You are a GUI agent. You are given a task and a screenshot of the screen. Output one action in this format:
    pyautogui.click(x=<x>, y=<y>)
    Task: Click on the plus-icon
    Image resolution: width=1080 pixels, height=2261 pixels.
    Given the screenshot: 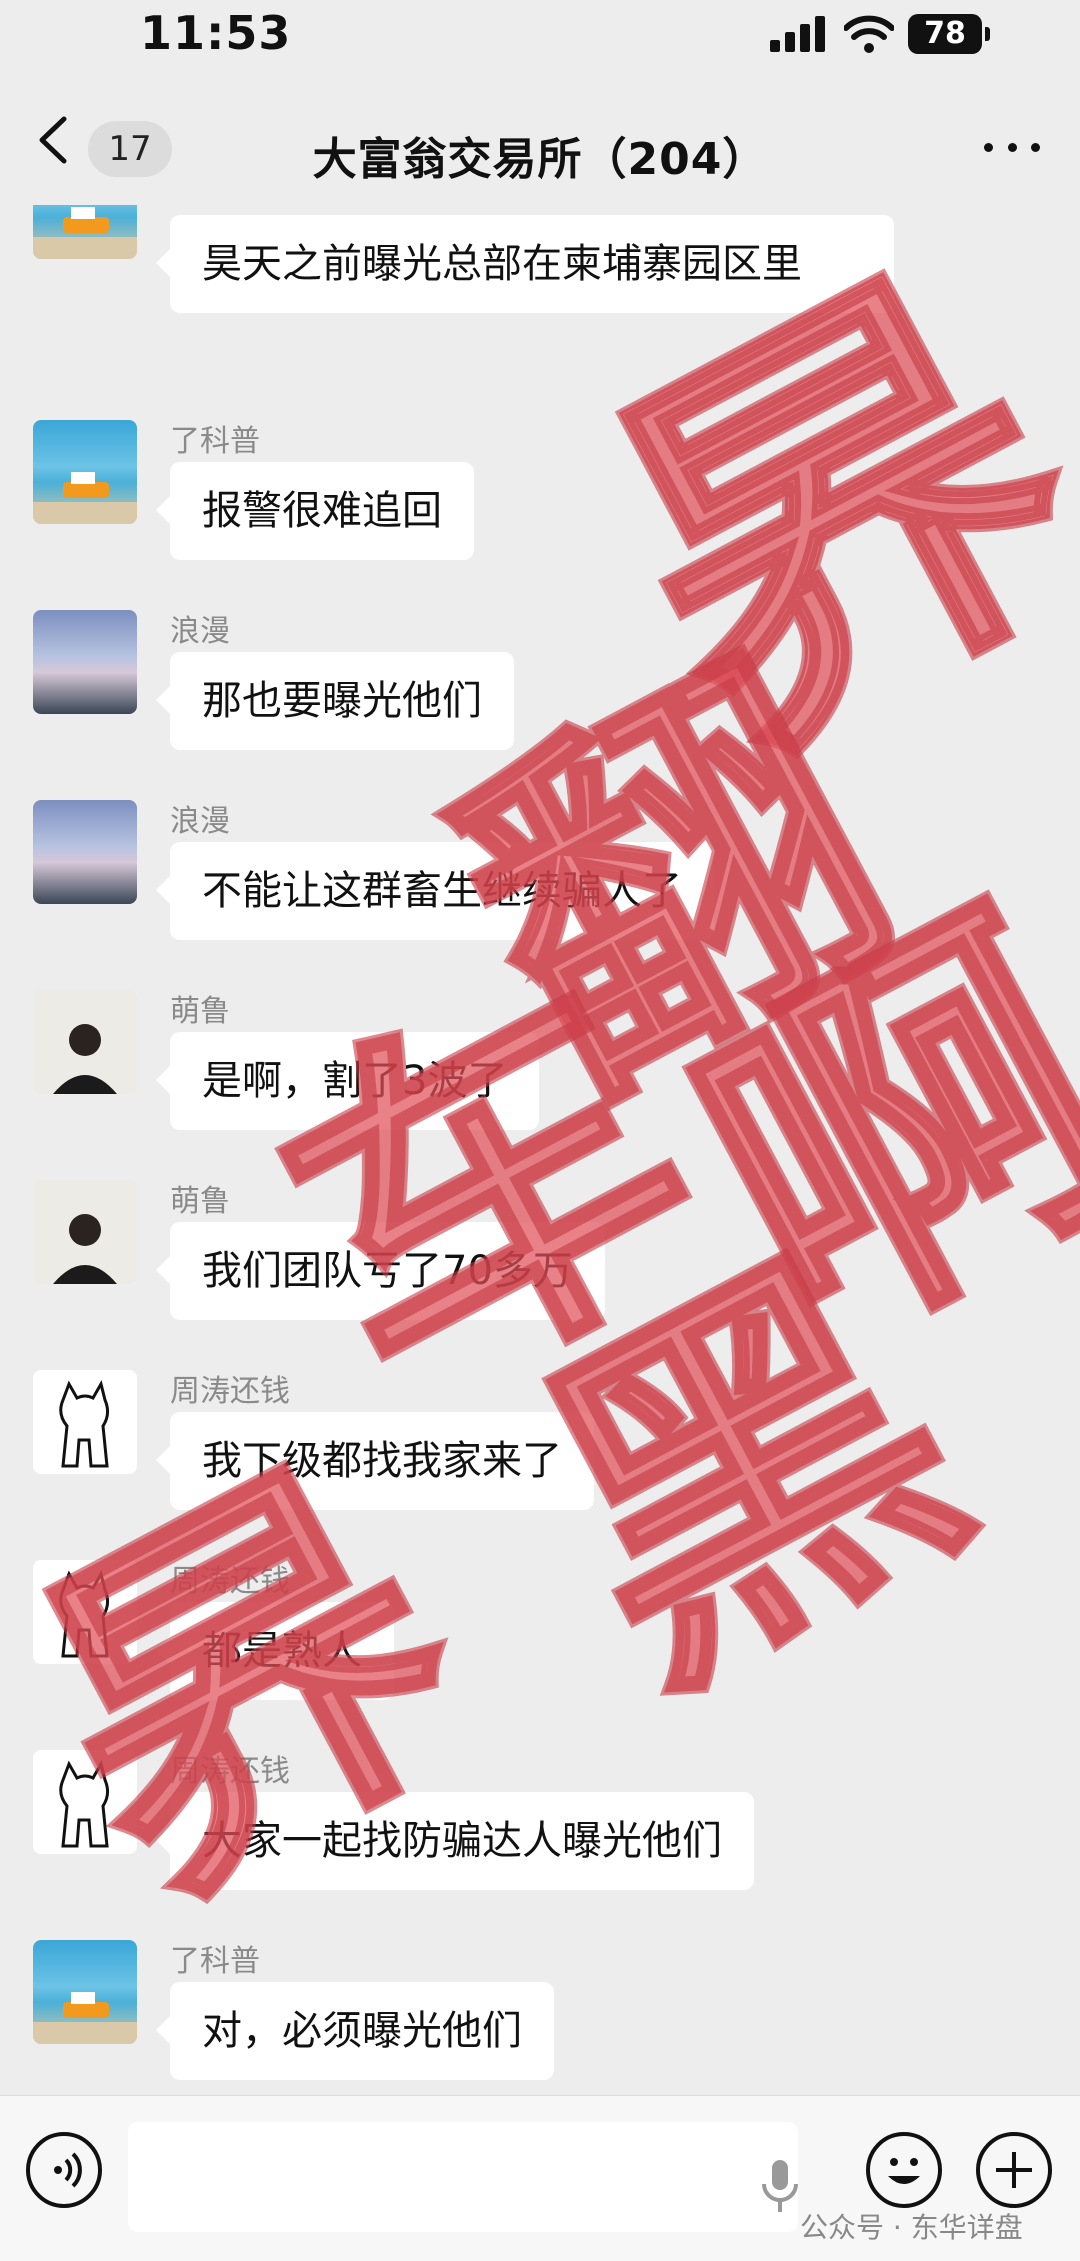 What is the action you would take?
    pyautogui.click(x=1014, y=2170)
    